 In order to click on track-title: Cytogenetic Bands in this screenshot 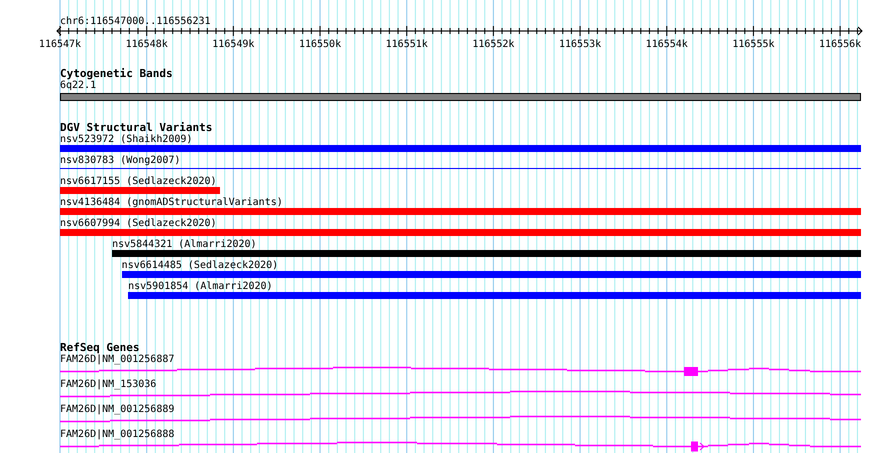, I will do `click(116, 74)`.